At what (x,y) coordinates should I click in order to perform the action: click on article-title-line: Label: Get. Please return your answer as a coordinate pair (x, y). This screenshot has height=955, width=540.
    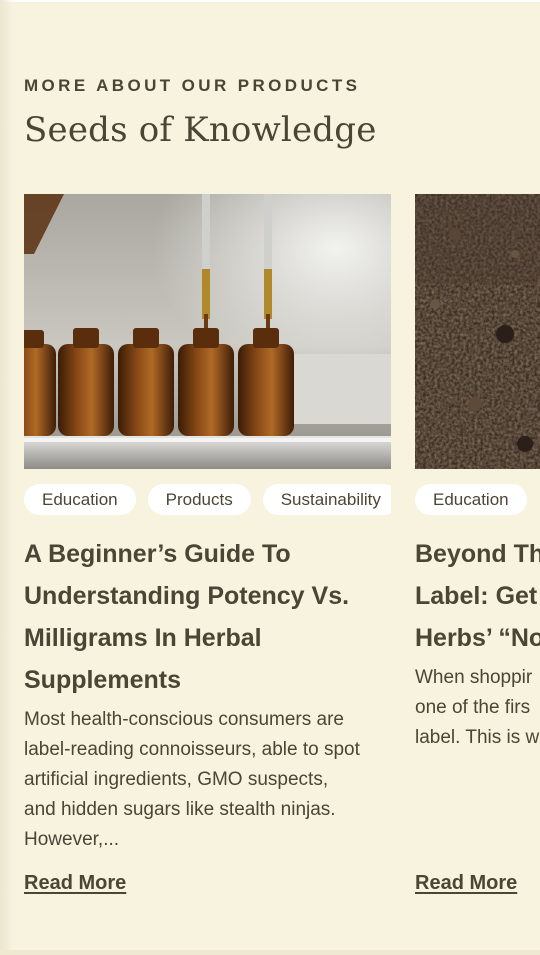
    Looking at the image, I should click on (476, 596).